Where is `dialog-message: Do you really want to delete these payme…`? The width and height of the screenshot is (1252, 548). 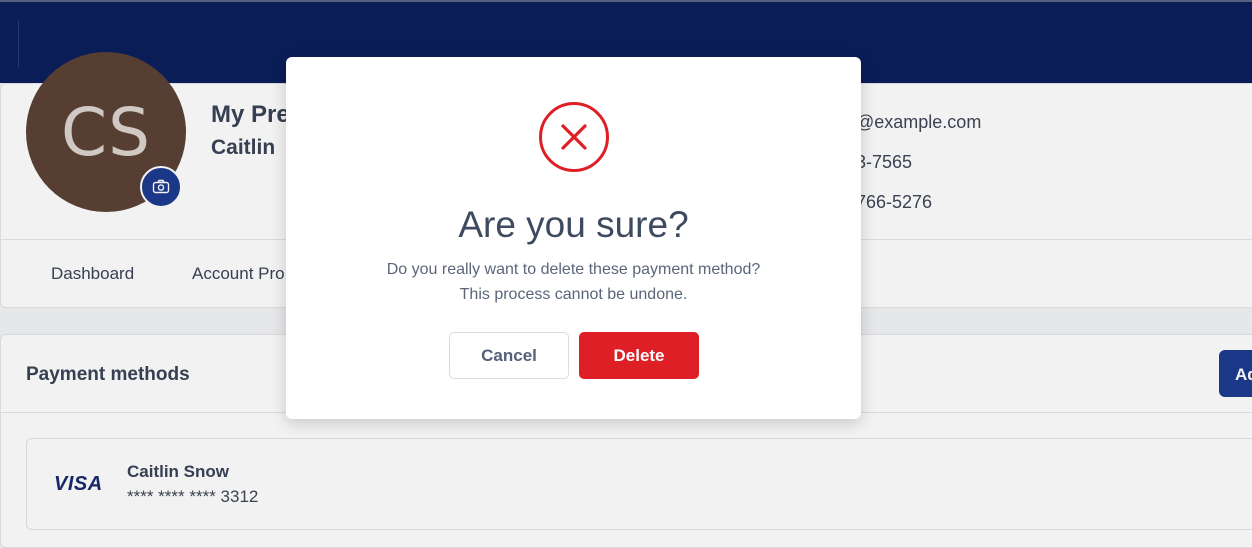 dialog-message: Do you really want to delete these payme… is located at coordinates (573, 269).